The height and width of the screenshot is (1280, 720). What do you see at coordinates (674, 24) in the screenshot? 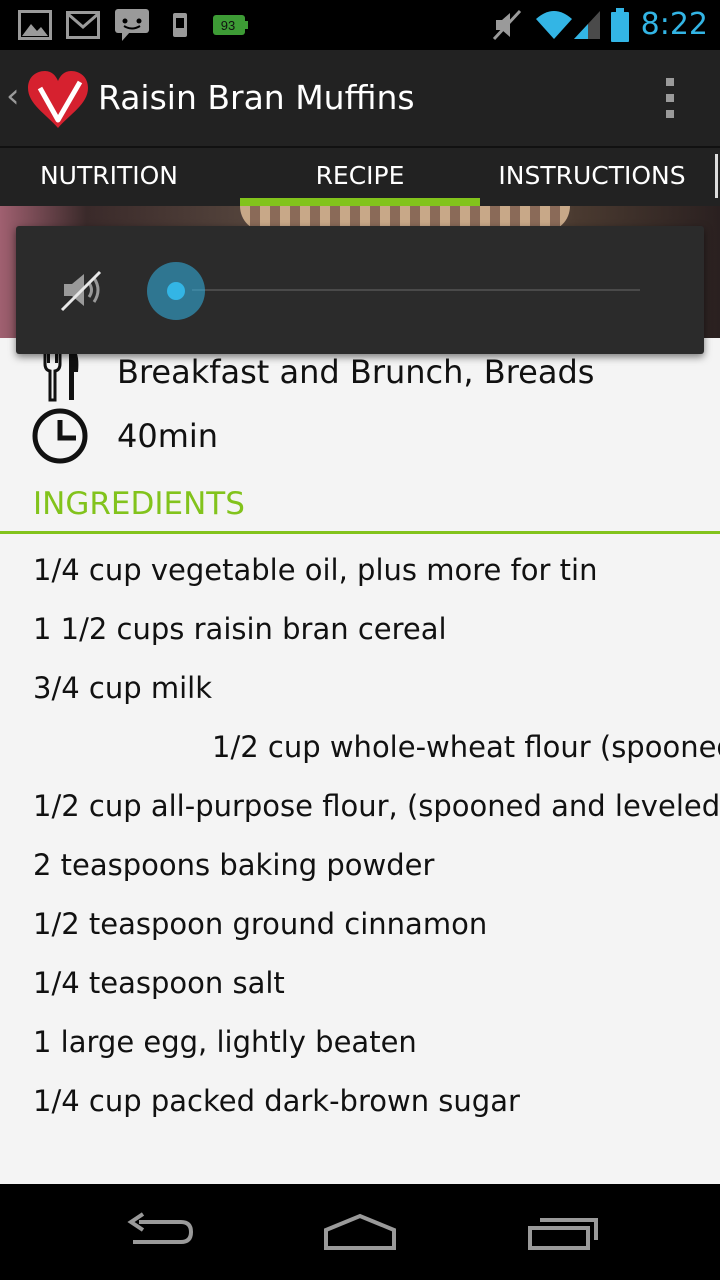
I see `clock: 8:22` at bounding box center [674, 24].